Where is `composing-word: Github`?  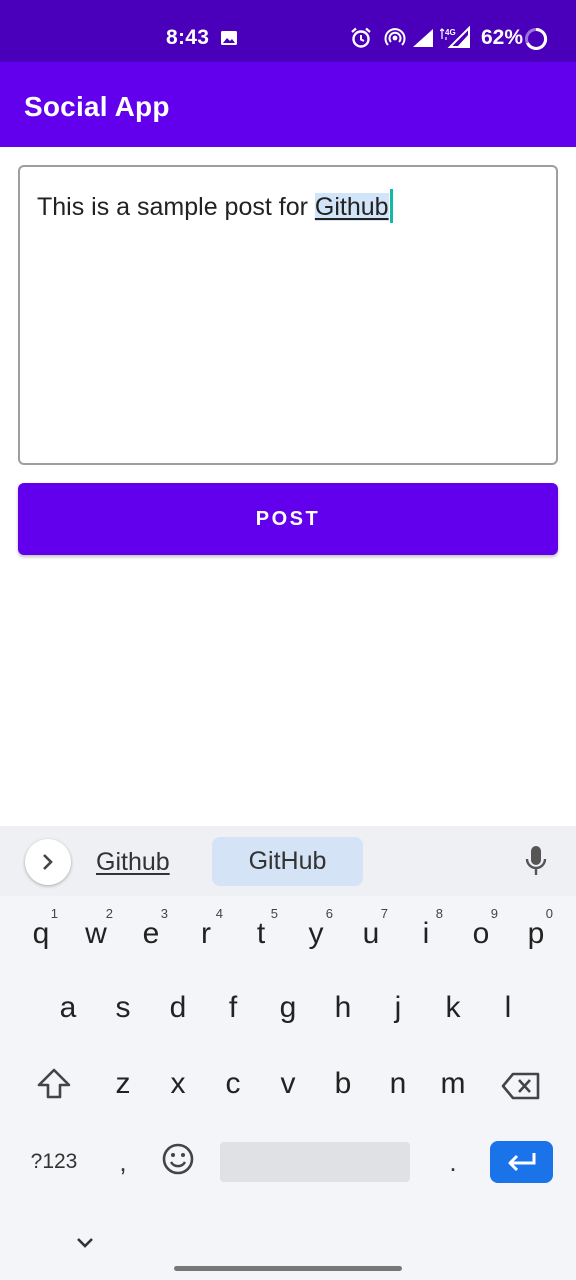
composing-word: Github is located at coordinates (351, 207).